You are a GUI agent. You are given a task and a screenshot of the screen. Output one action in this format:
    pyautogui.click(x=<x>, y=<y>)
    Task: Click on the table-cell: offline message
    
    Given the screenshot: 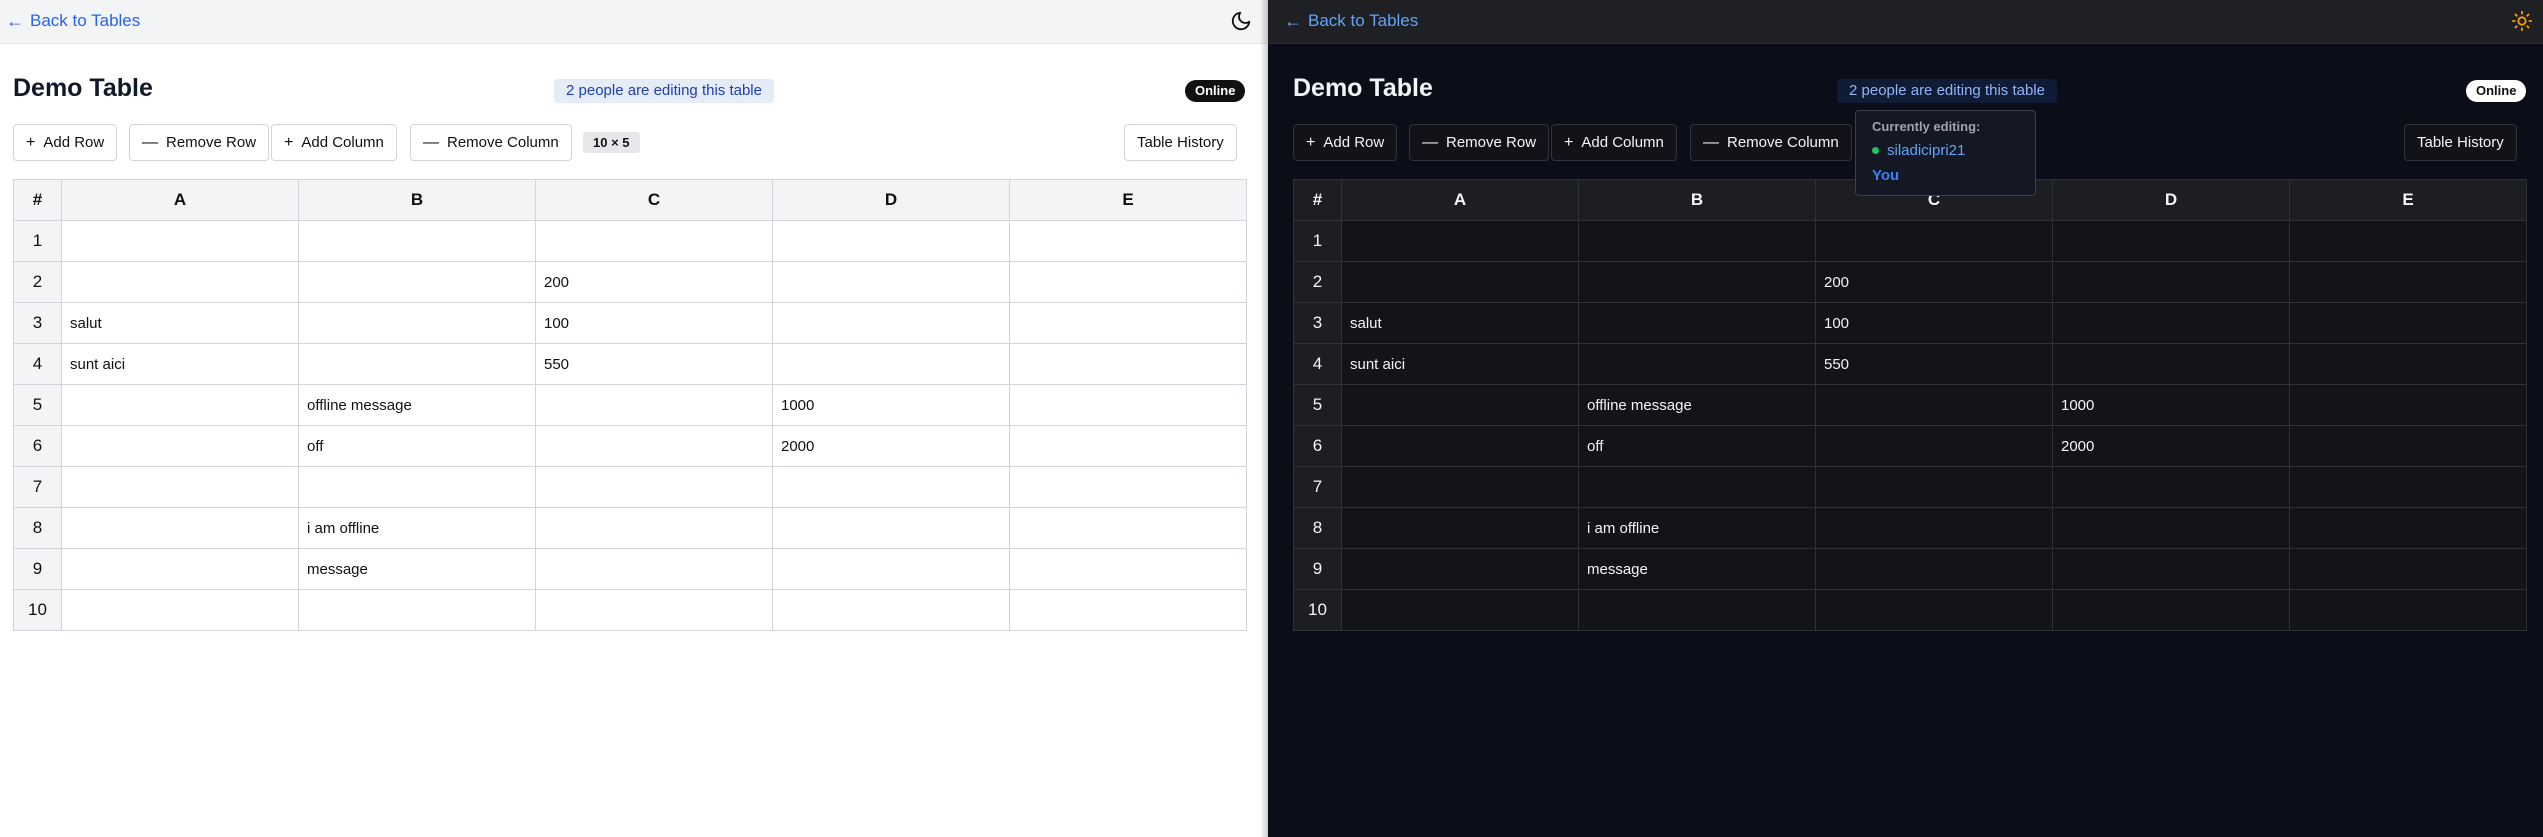 What is the action you would take?
    pyautogui.click(x=1697, y=405)
    